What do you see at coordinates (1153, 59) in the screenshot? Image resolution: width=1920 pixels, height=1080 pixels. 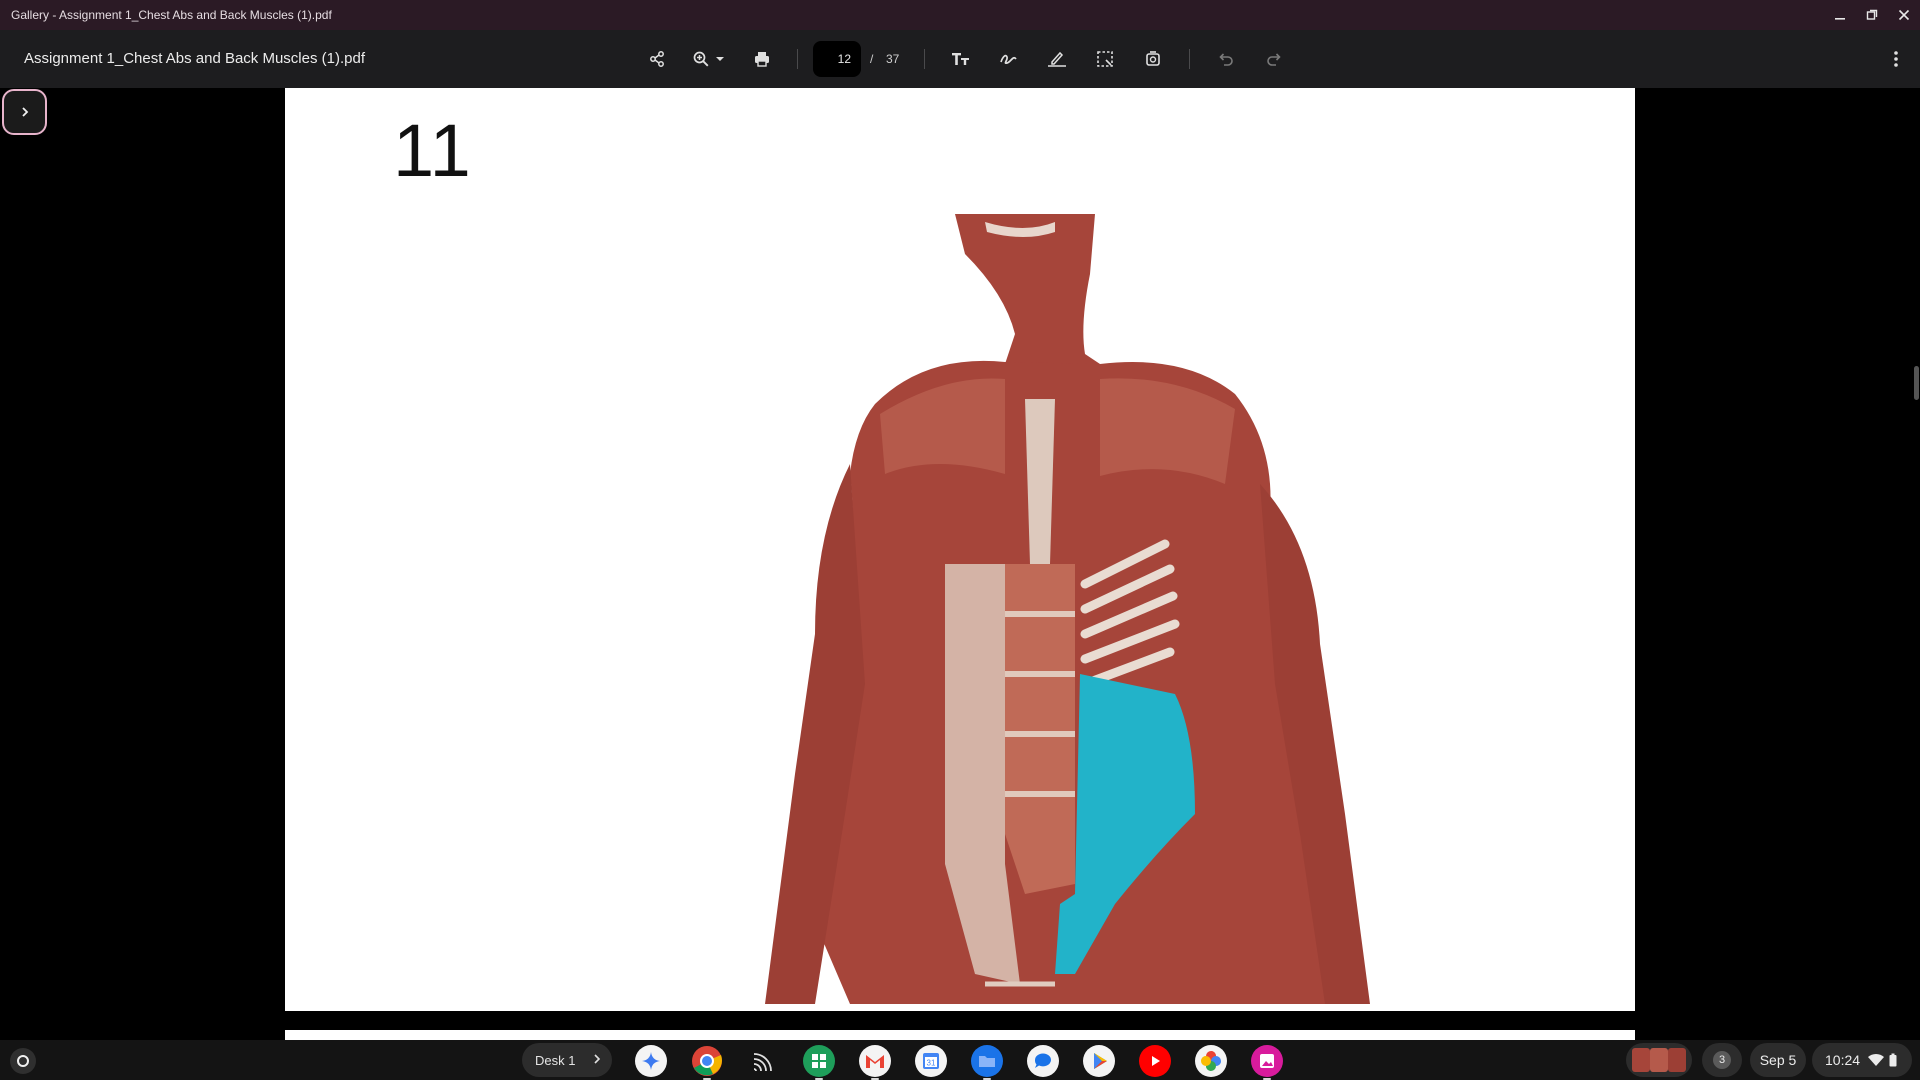 I see `rotate-icon` at bounding box center [1153, 59].